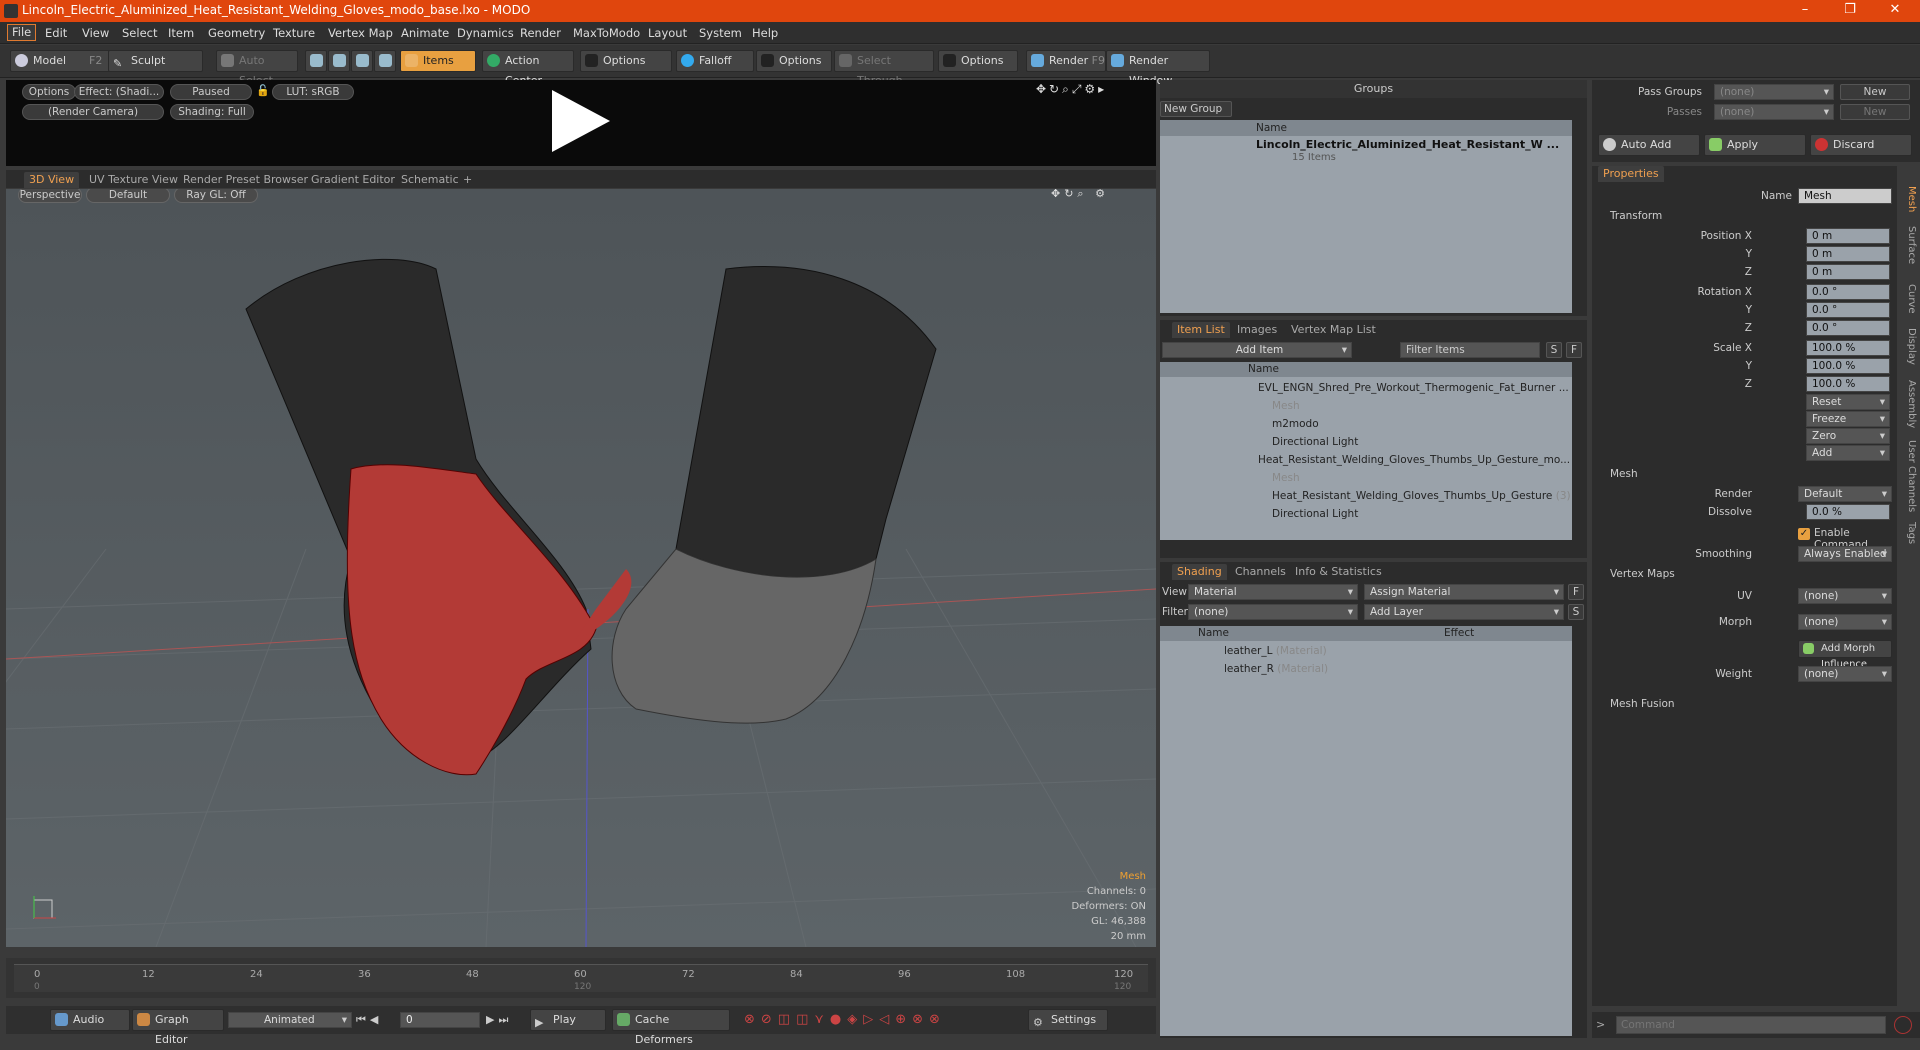 This screenshot has width=1920, height=1050. Describe the element at coordinates (1554, 350) in the screenshot. I see `filter-s-button: S` at that location.